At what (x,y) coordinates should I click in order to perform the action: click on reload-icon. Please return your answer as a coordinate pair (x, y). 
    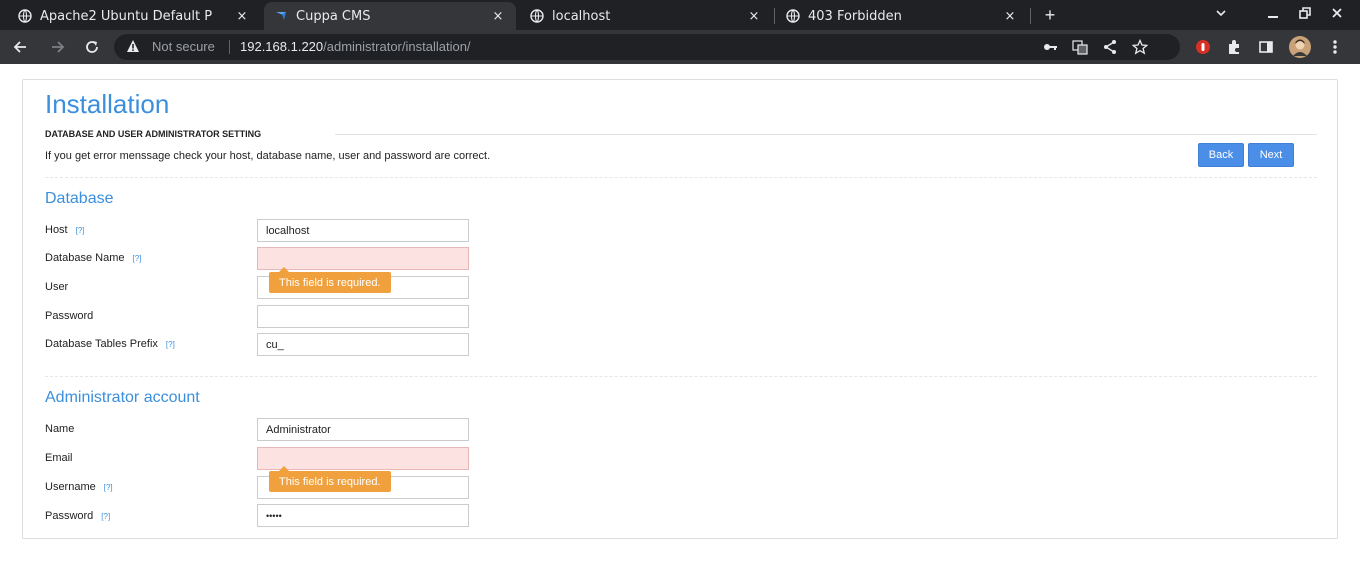
    Looking at the image, I should click on (92, 47).